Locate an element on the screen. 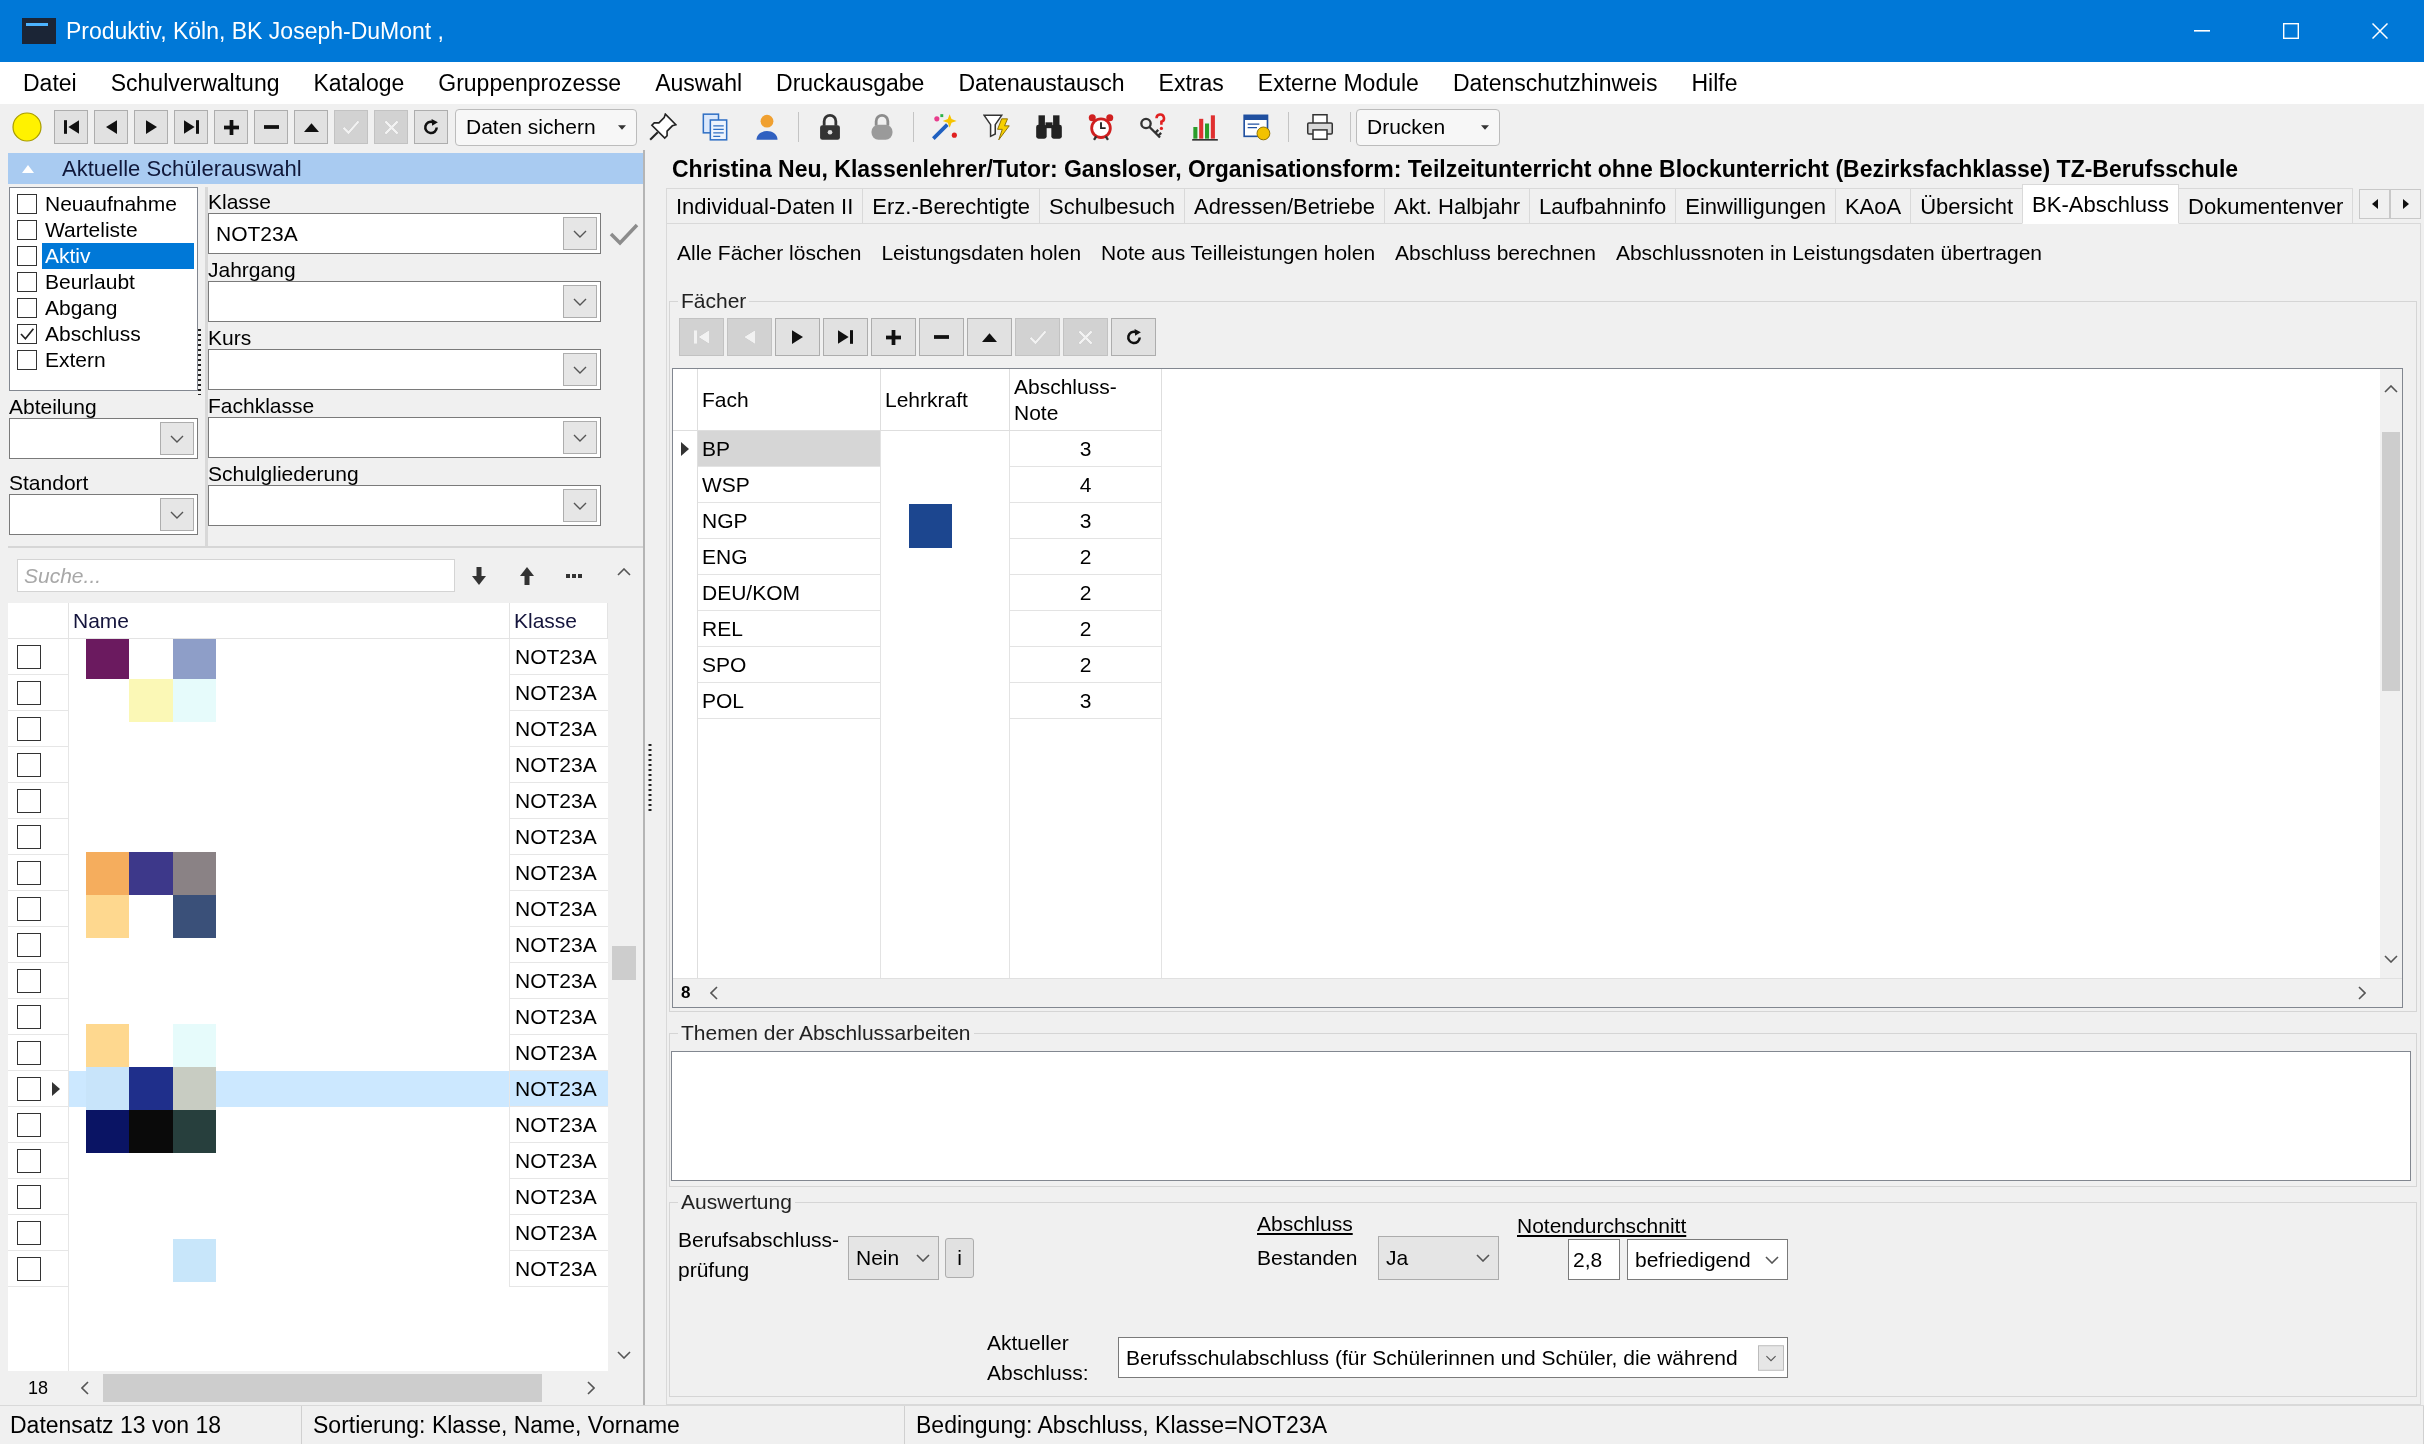 This screenshot has height=1444, width=2424. column-header: Abschluss-Note is located at coordinates (1071, 399).